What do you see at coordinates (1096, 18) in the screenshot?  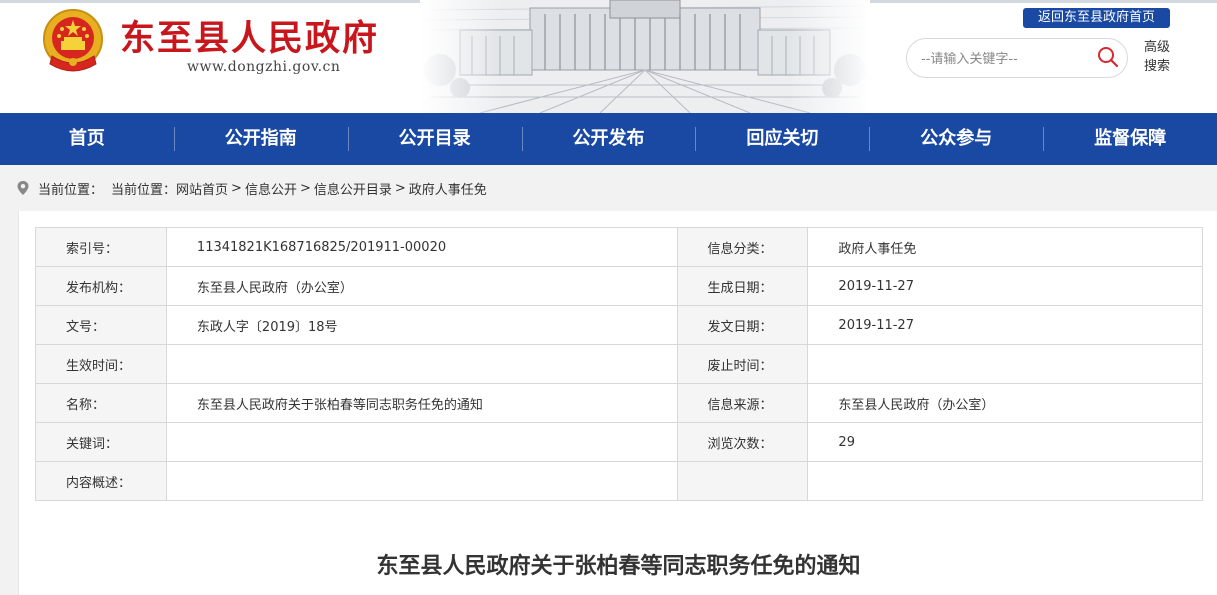 I see `return-home-link: 返回东至县政府首页` at bounding box center [1096, 18].